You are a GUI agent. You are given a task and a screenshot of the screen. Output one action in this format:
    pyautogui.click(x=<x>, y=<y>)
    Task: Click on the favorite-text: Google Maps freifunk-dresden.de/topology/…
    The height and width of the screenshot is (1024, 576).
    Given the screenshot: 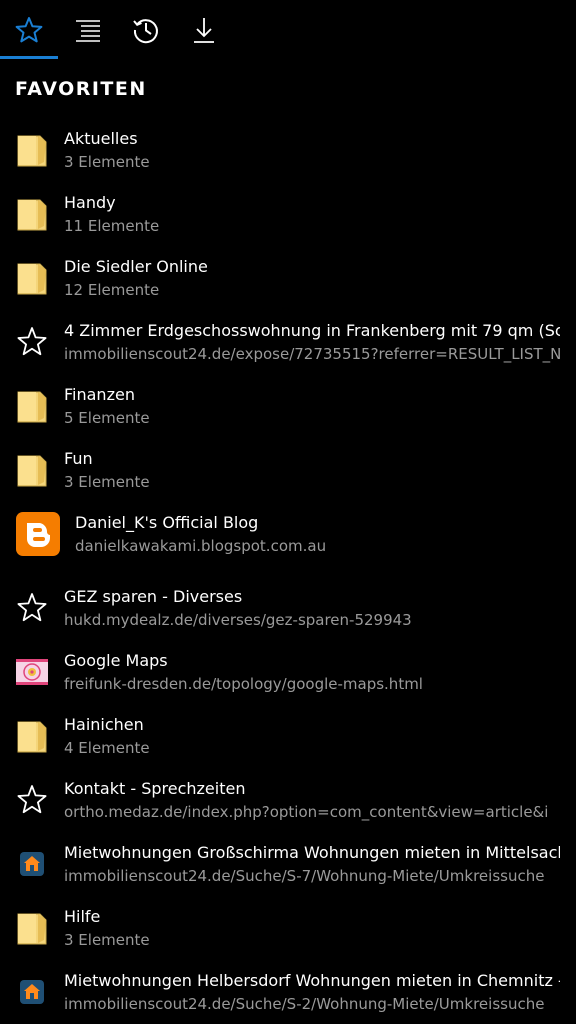 What is the action you would take?
    pyautogui.click(x=312, y=672)
    